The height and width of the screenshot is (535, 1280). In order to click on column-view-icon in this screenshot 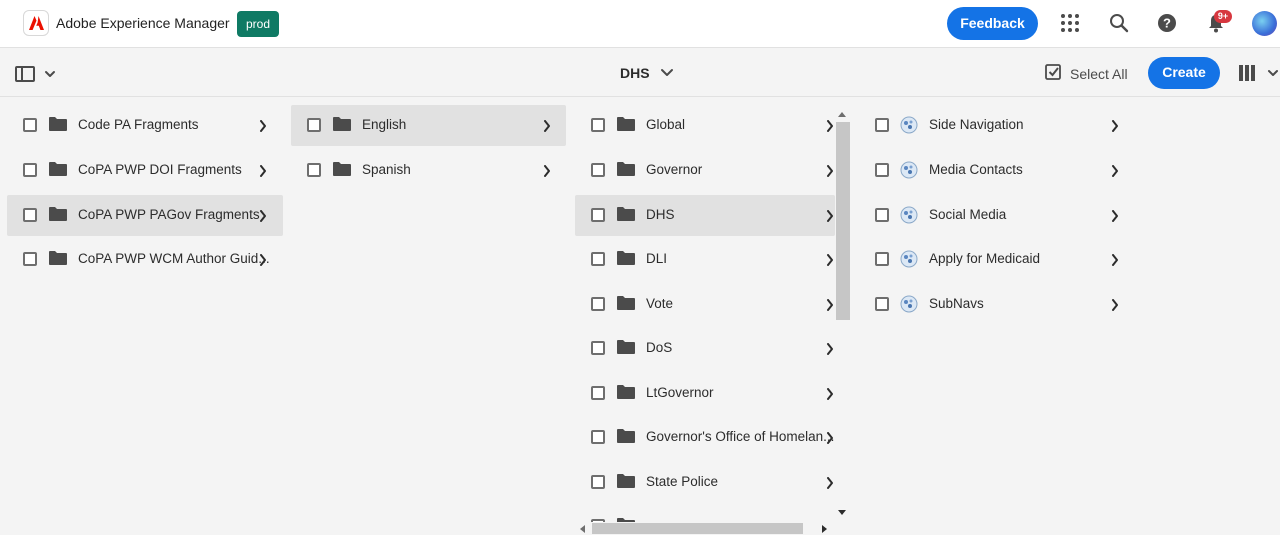, I will do `click(1247, 73)`.